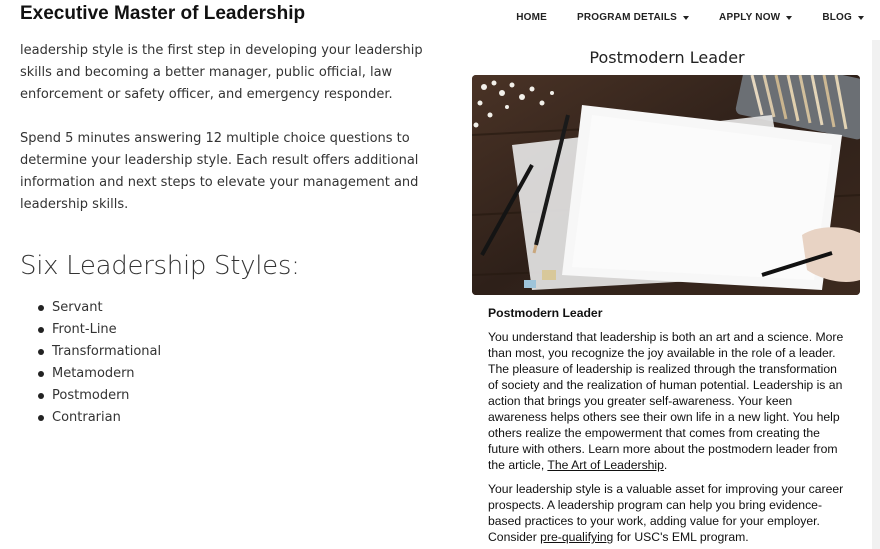 The image size is (880, 549). Describe the element at coordinates (242, 418) in the screenshot. I see `list-item: Contrarian` at that location.